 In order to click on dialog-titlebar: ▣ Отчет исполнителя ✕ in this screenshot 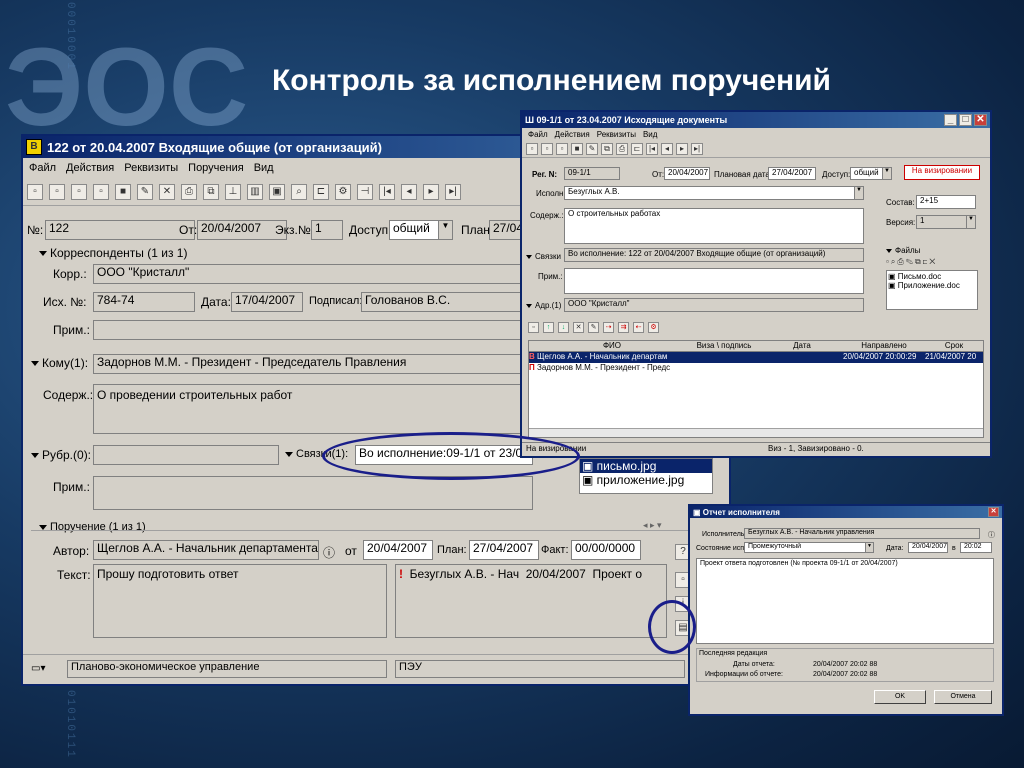, I will do `click(846, 512)`.